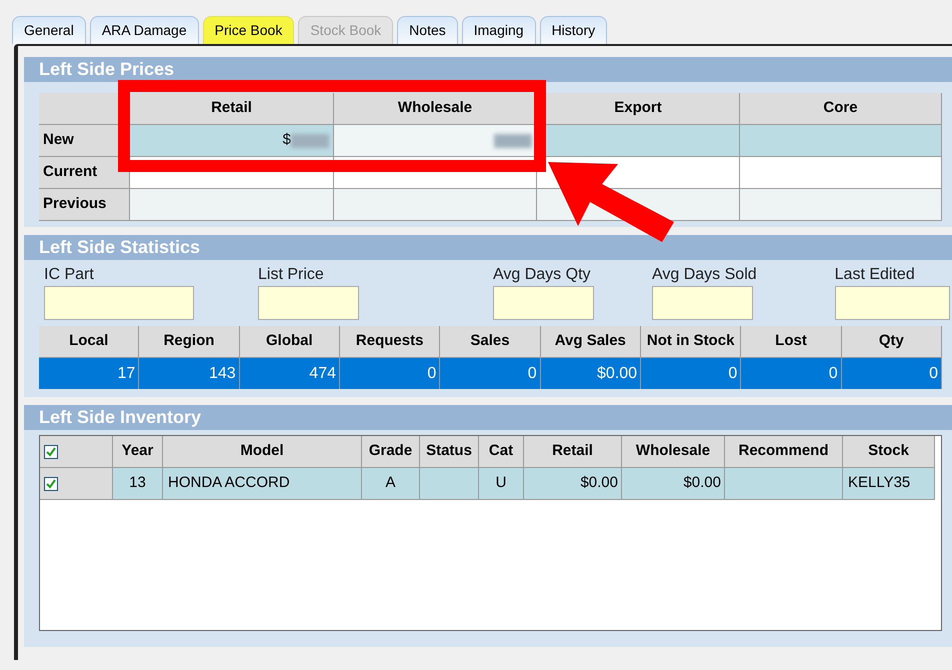 The height and width of the screenshot is (670, 952). What do you see at coordinates (501, 484) in the screenshot?
I see `table-cell: U` at bounding box center [501, 484].